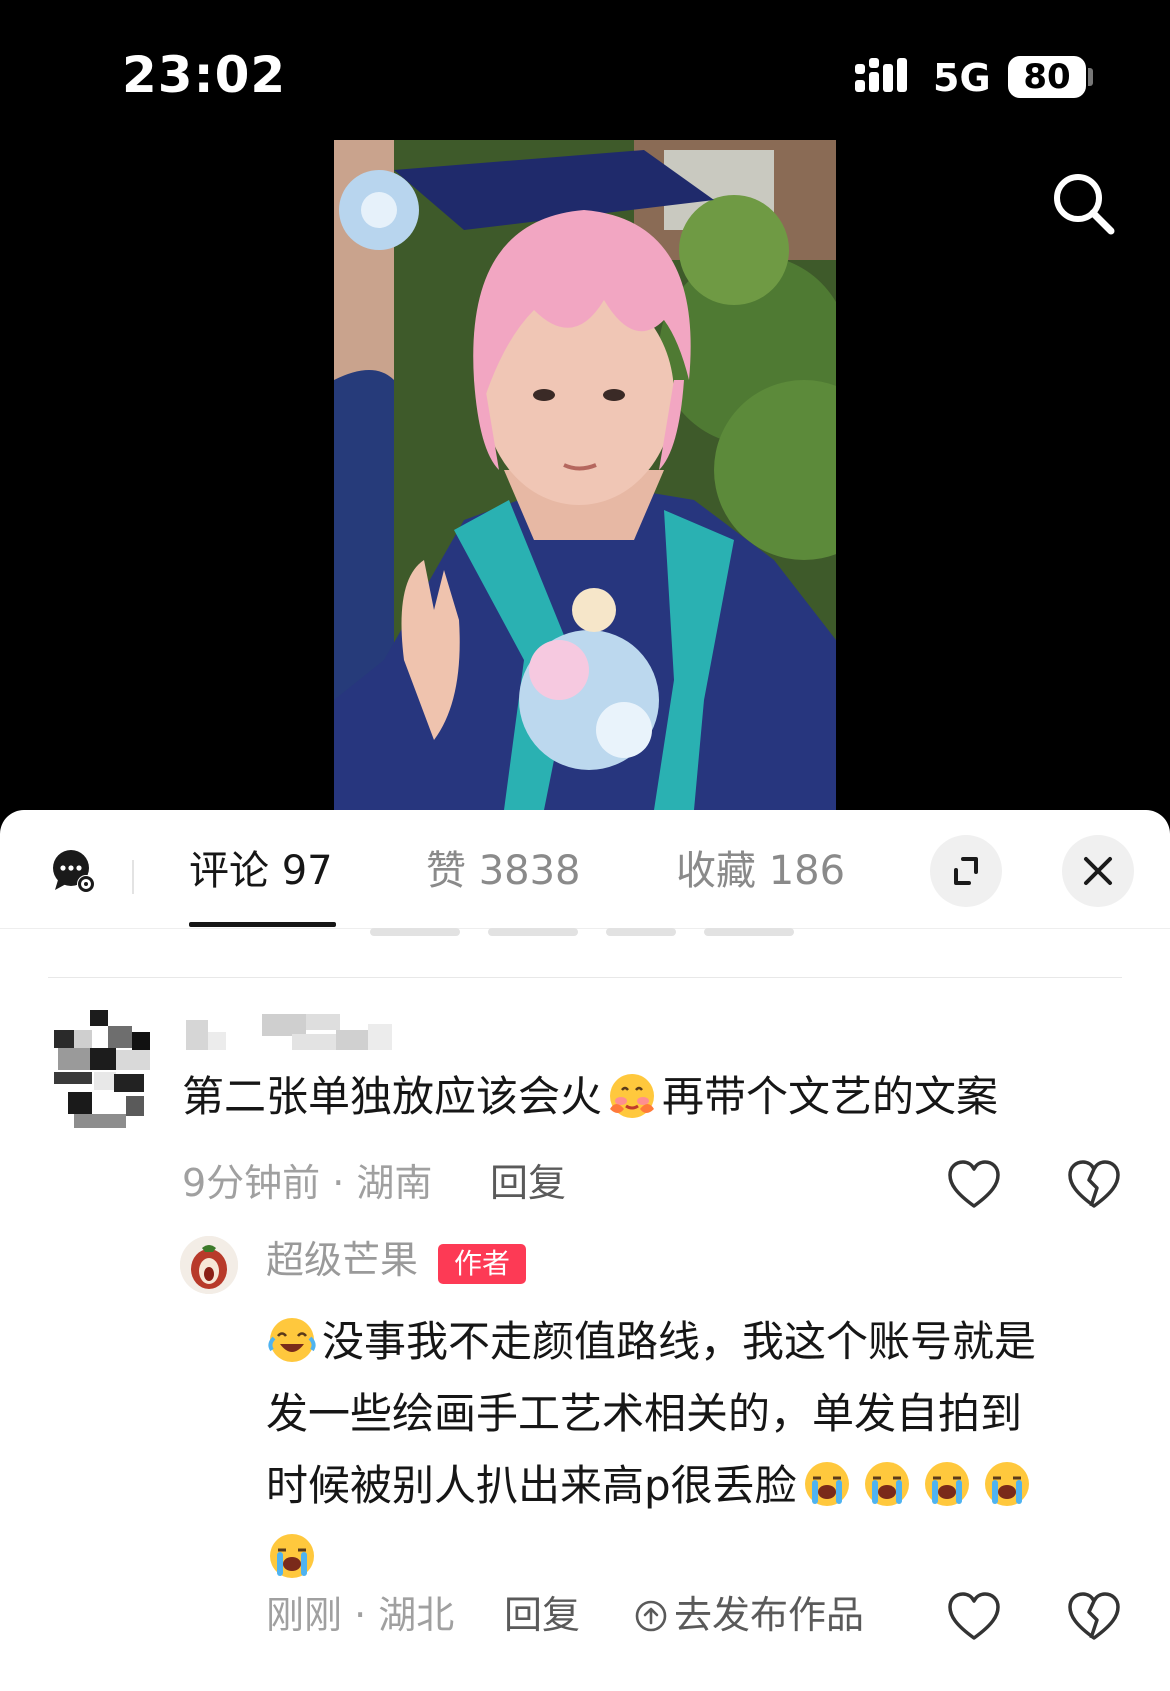  Describe the element at coordinates (262, 924) in the screenshot. I see `tab-active-indicator` at that location.